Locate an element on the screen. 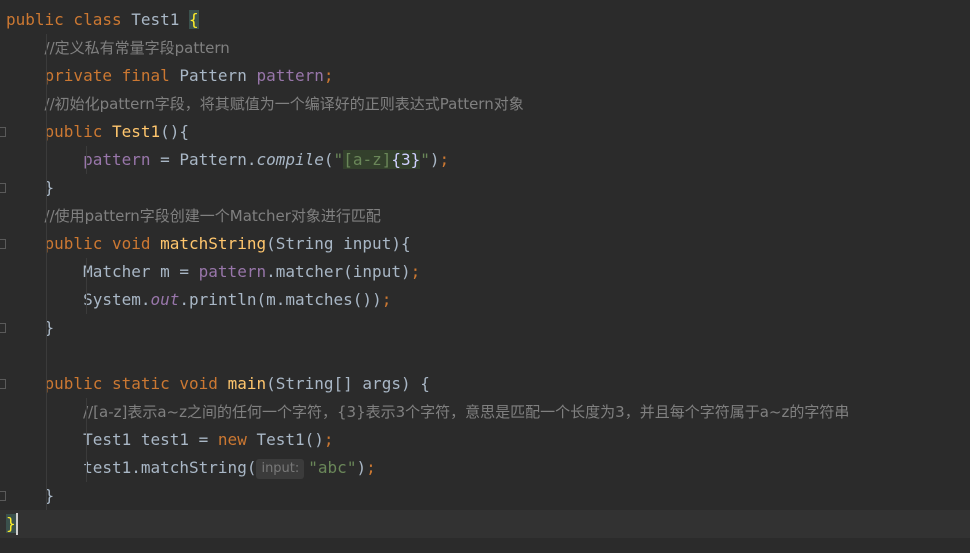  code-line: private final Pattern pattern; is located at coordinates (485, 76).